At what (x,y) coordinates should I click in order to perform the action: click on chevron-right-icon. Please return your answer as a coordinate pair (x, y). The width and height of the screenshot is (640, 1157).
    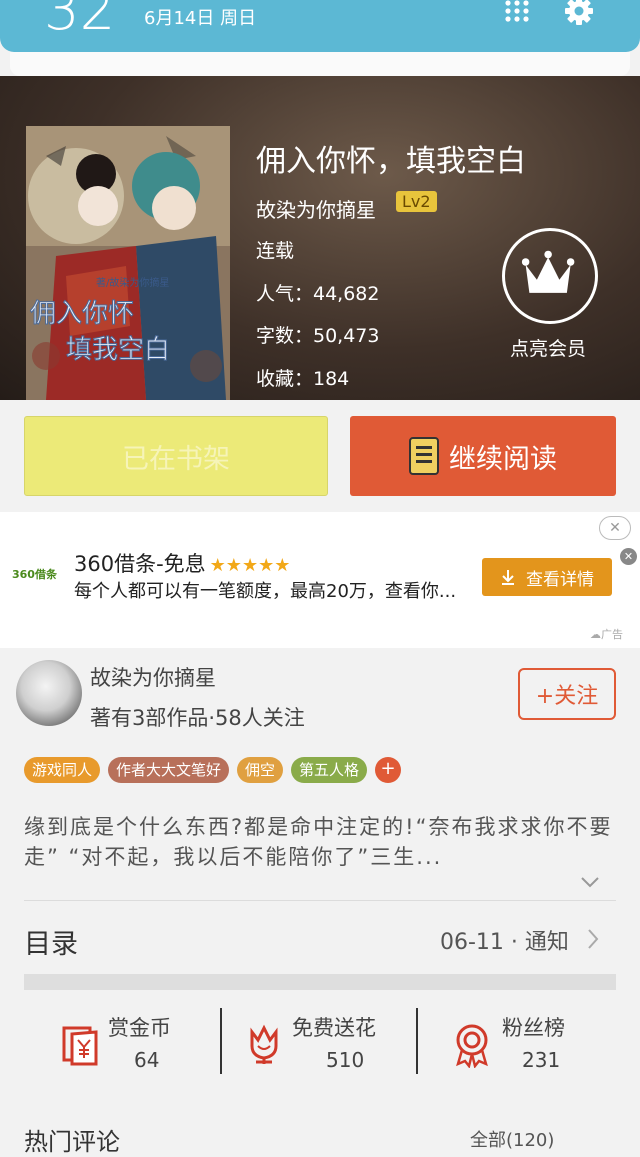
    Looking at the image, I should click on (593, 939).